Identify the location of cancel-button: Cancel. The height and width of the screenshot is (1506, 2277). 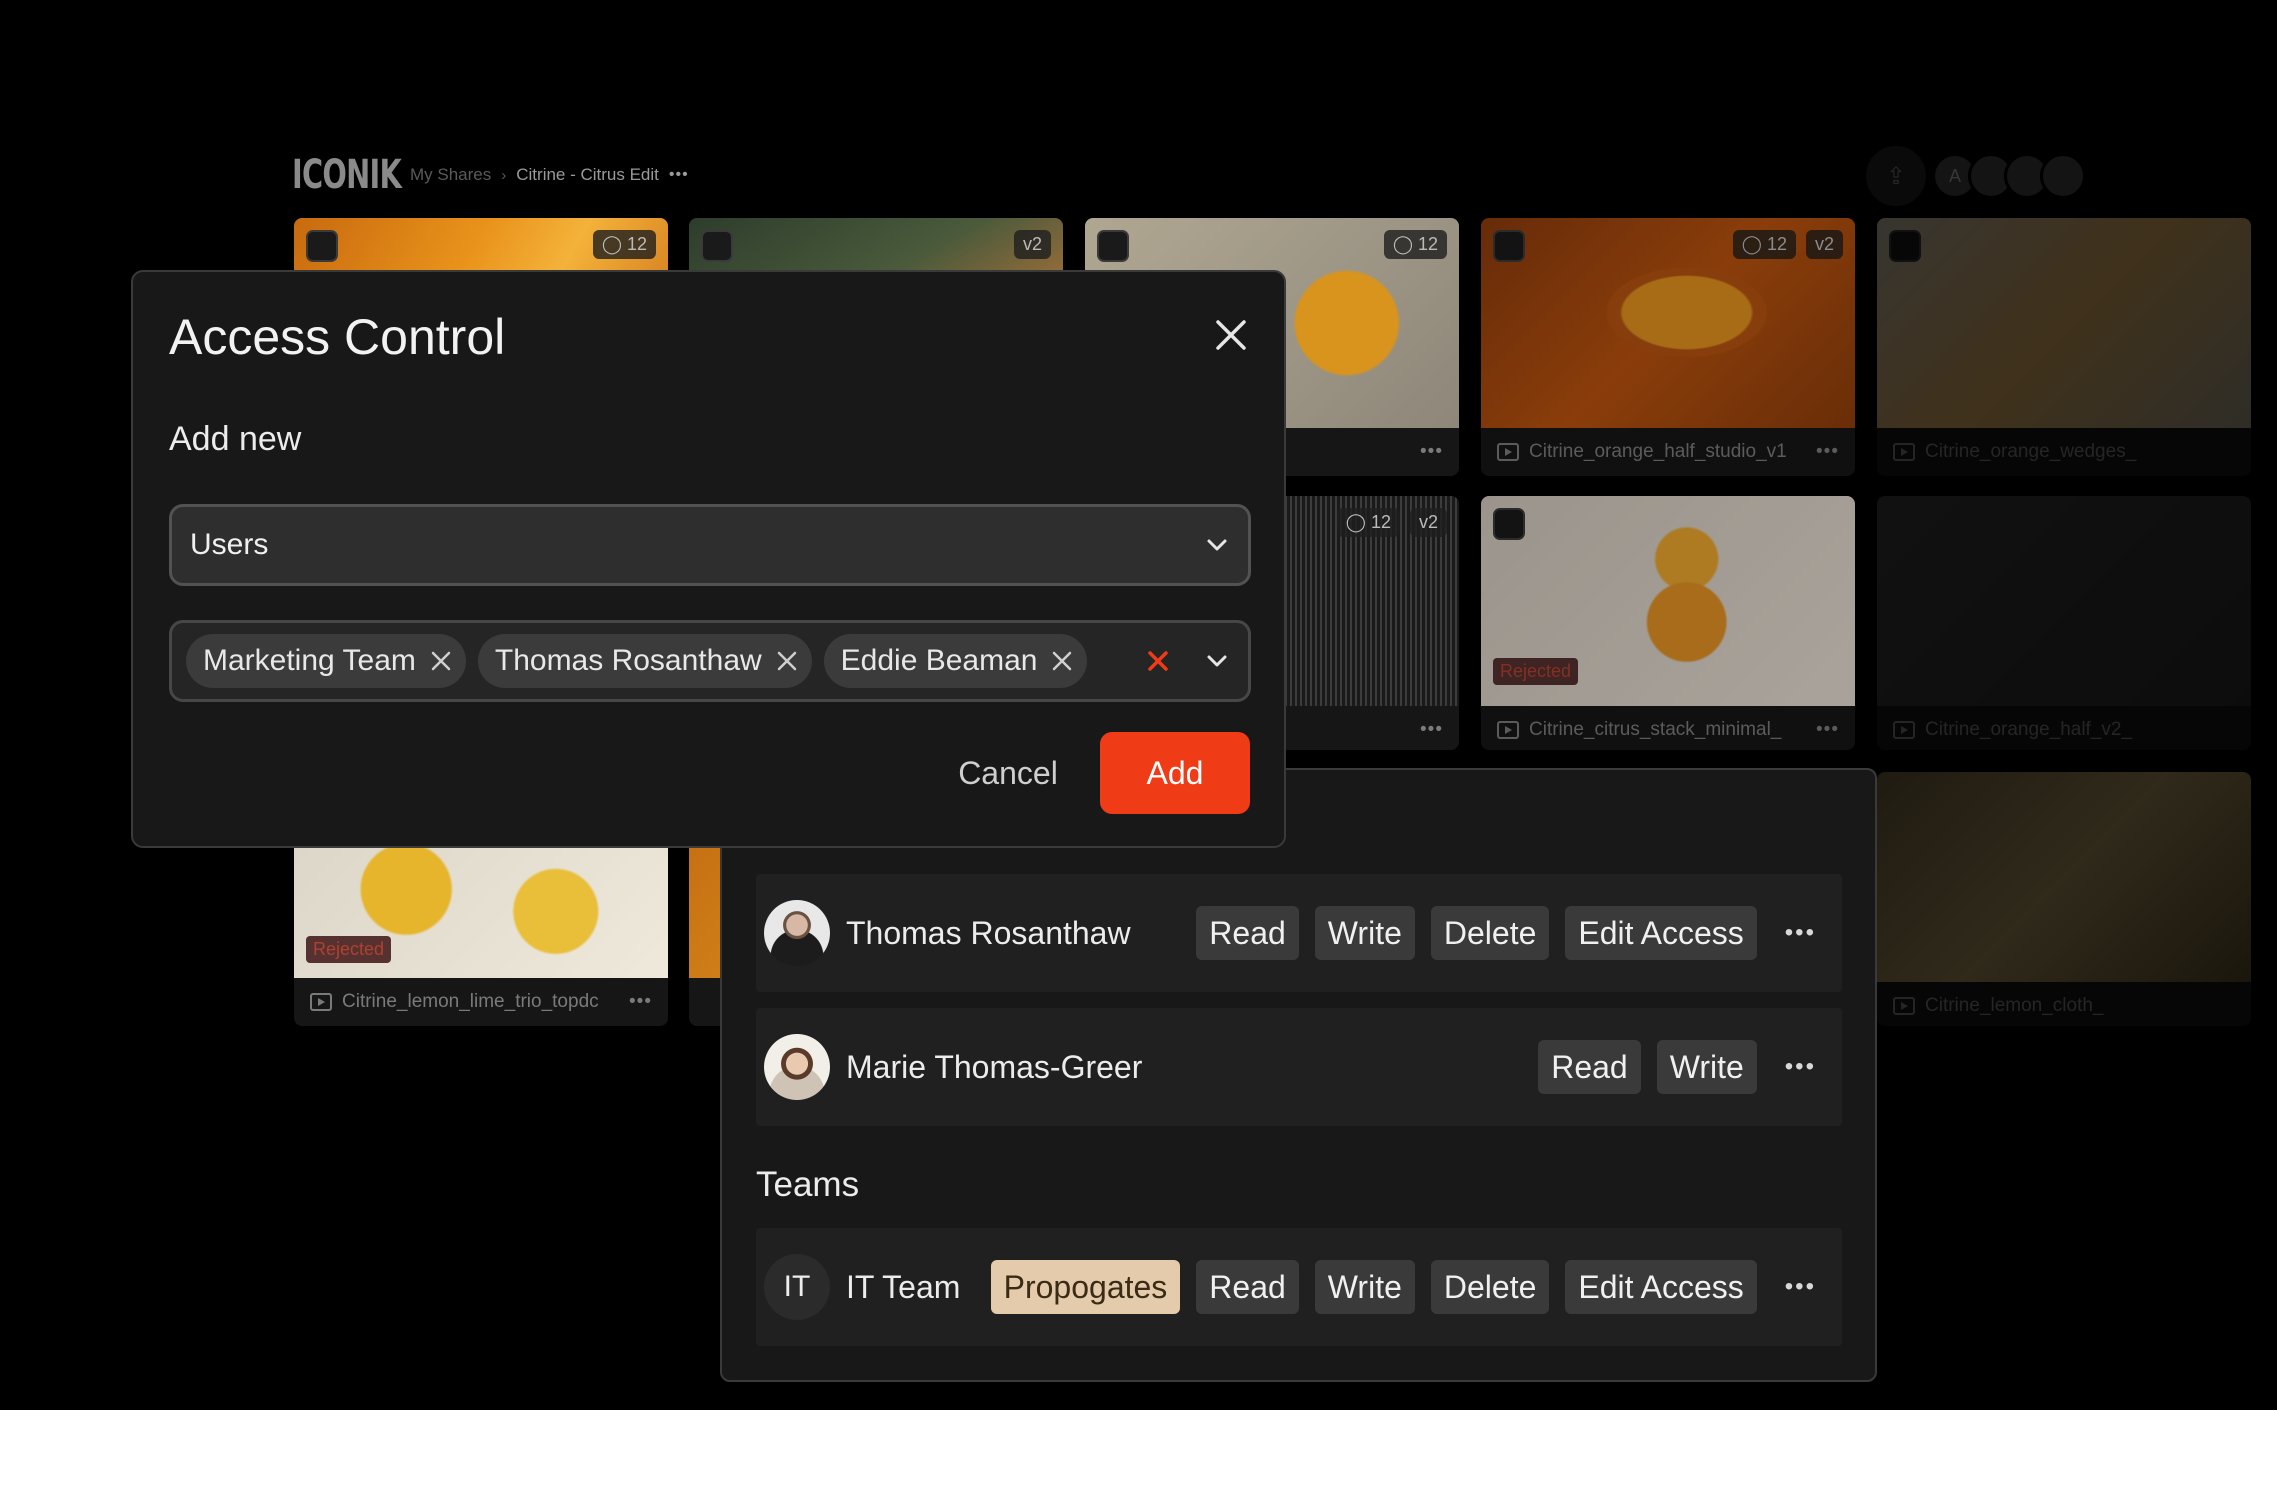
(1008, 773).